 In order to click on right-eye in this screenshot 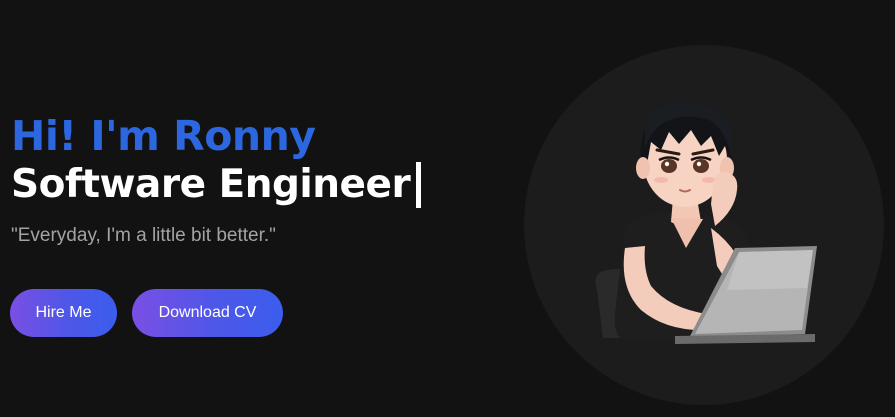, I will do `click(701, 166)`.